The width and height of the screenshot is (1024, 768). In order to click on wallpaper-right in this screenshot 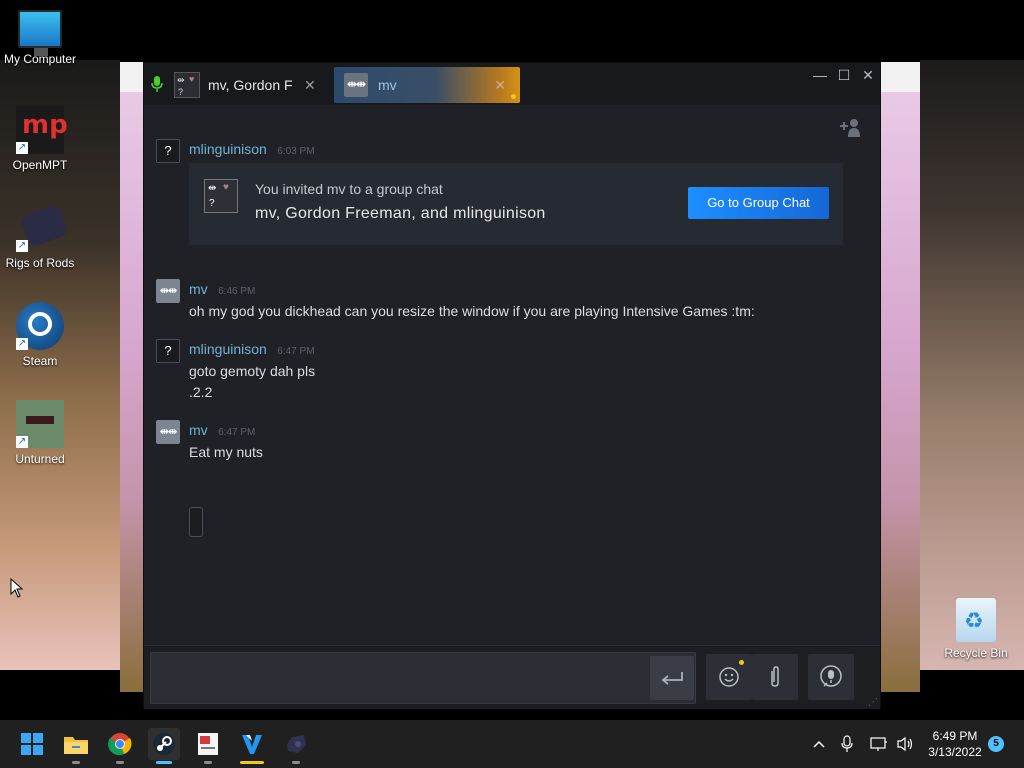, I will do `click(972, 365)`.